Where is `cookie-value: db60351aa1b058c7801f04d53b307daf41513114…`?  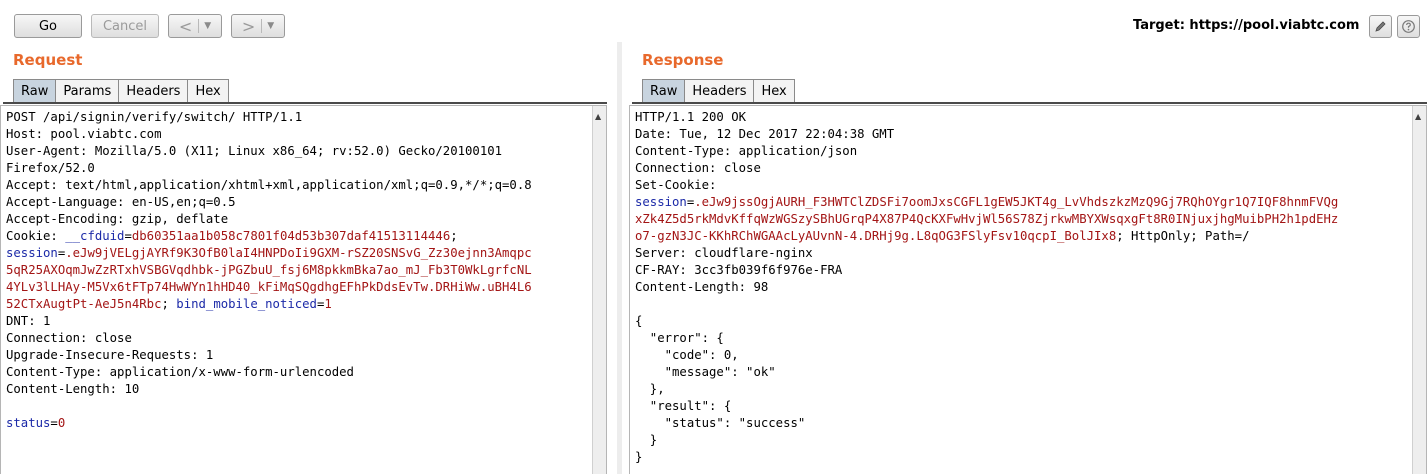
cookie-value: db60351aa1b058c7801f04d53b307daf41513114… is located at coordinates (291, 236).